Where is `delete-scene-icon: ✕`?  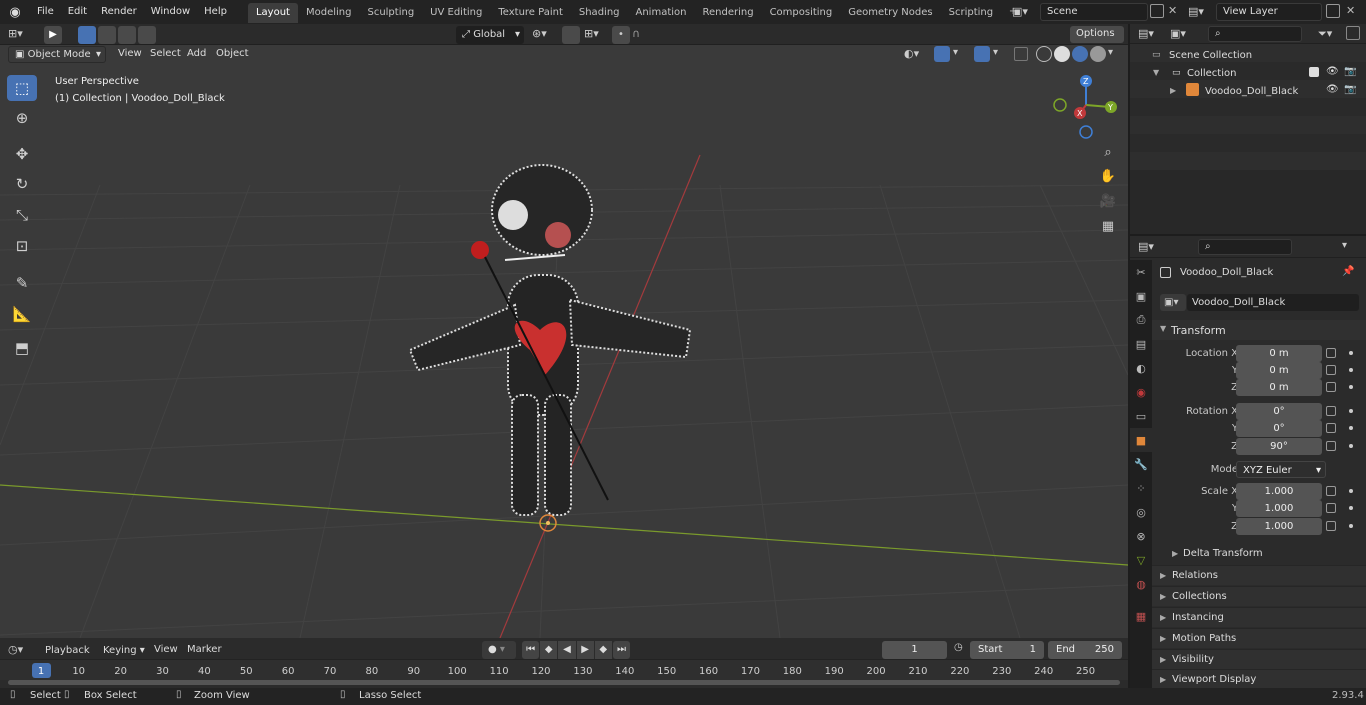
delete-scene-icon: ✕ is located at coordinates (1172, 10).